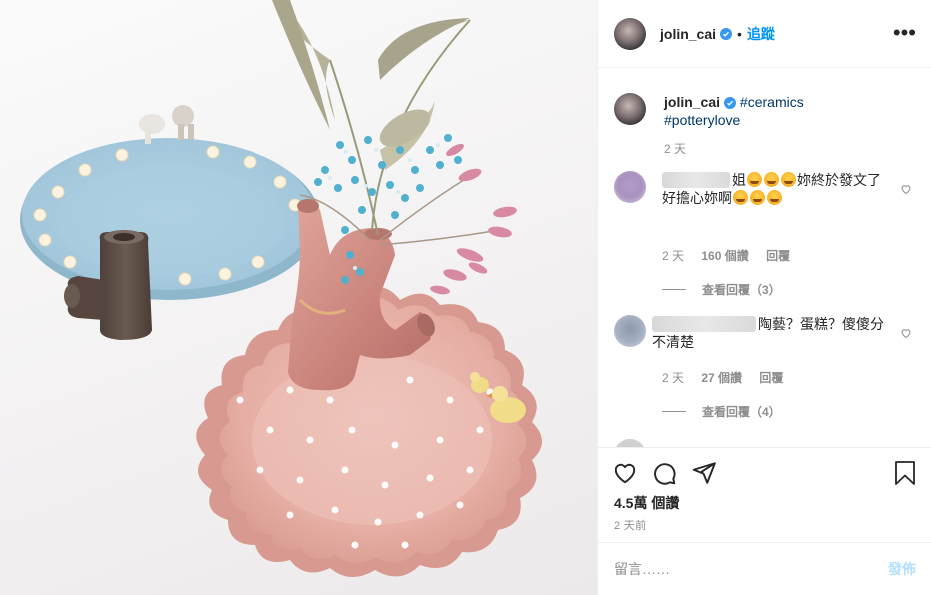 The height and width of the screenshot is (595, 931). Describe the element at coordinates (905, 473) in the screenshot. I see `bookmark-icon` at that location.